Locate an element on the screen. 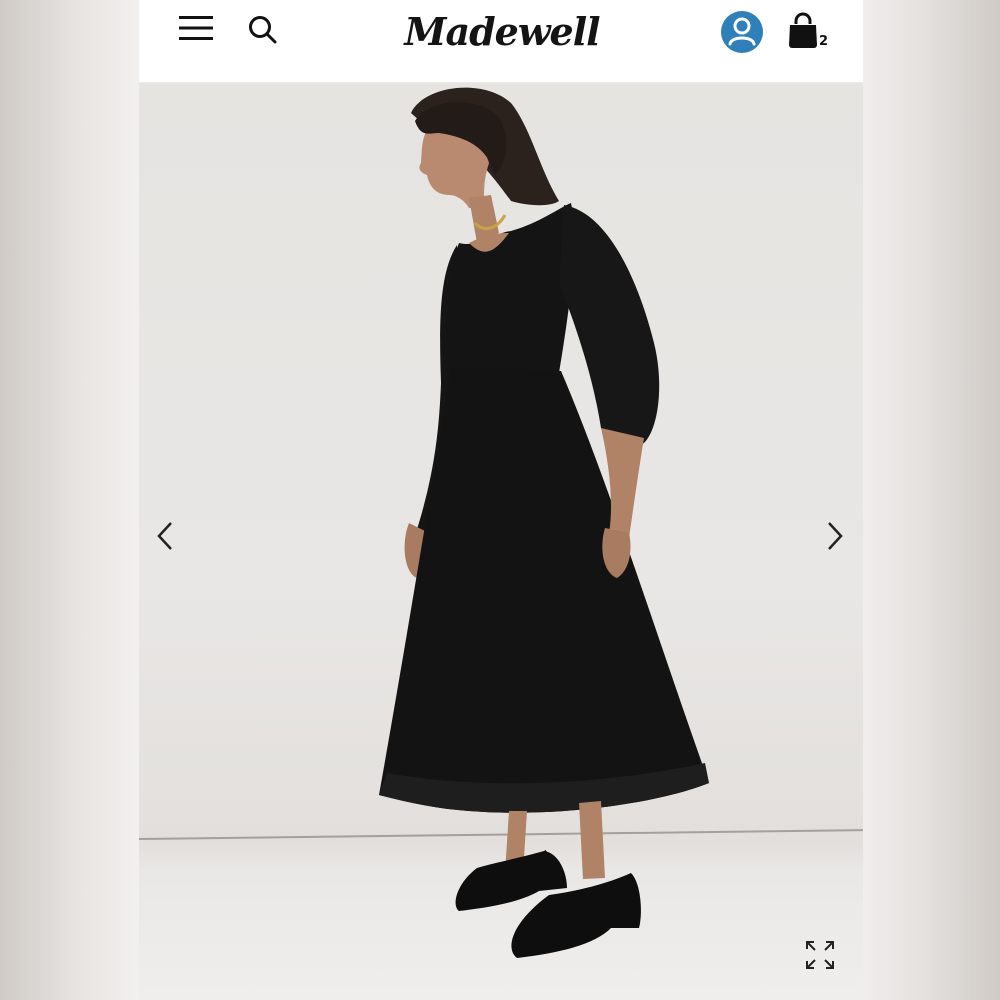  blurred-background-right is located at coordinates (931, 500).